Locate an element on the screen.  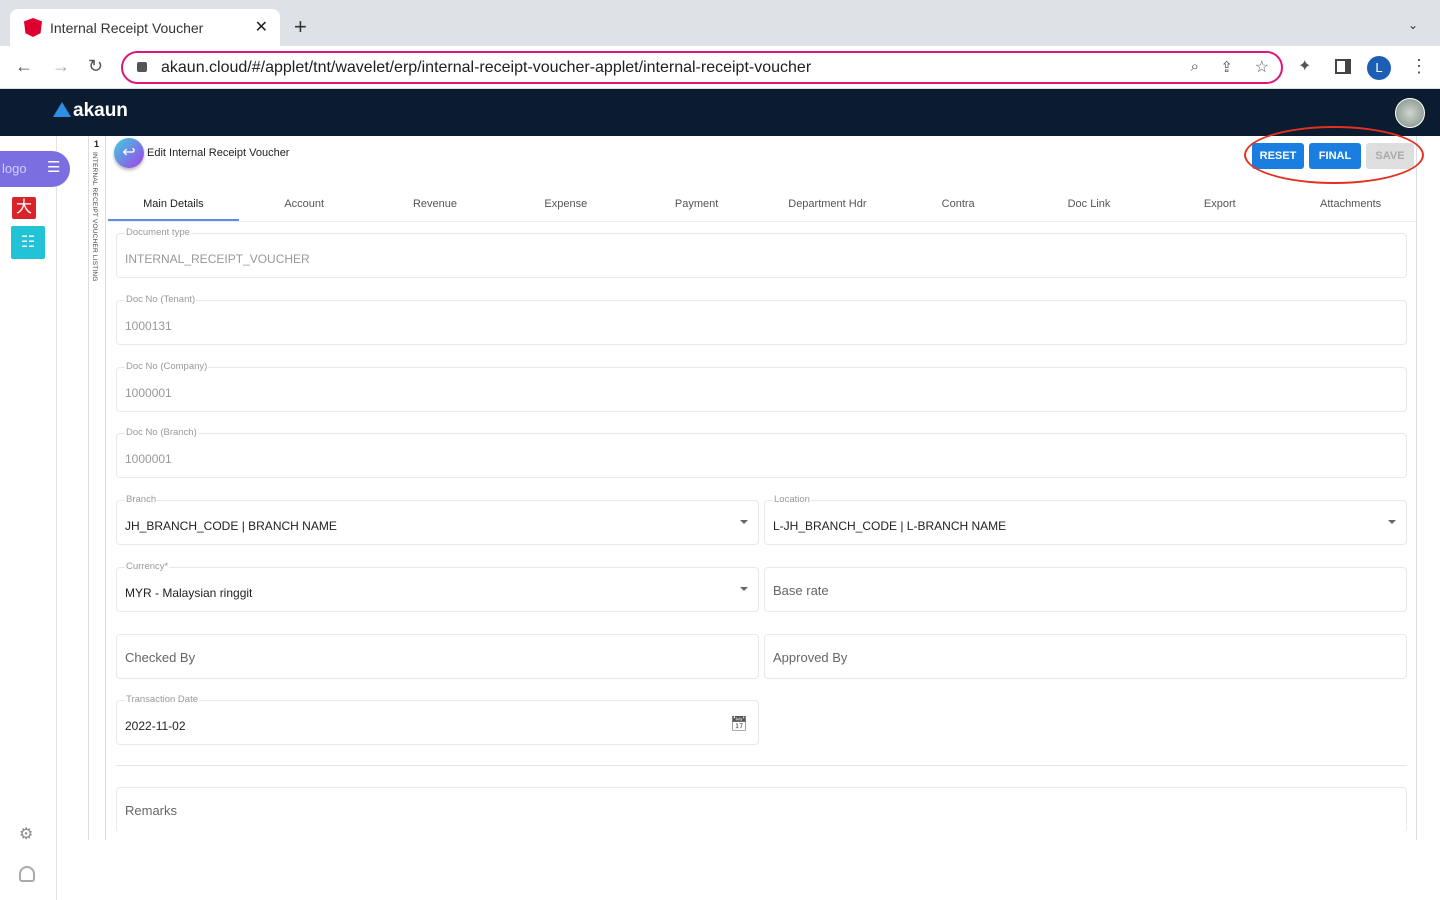
user-profile-icon is located at coordinates (27, 874).